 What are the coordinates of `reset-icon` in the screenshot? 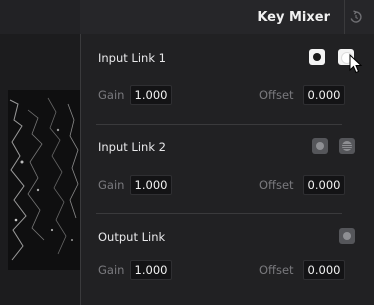 It's located at (356, 17).